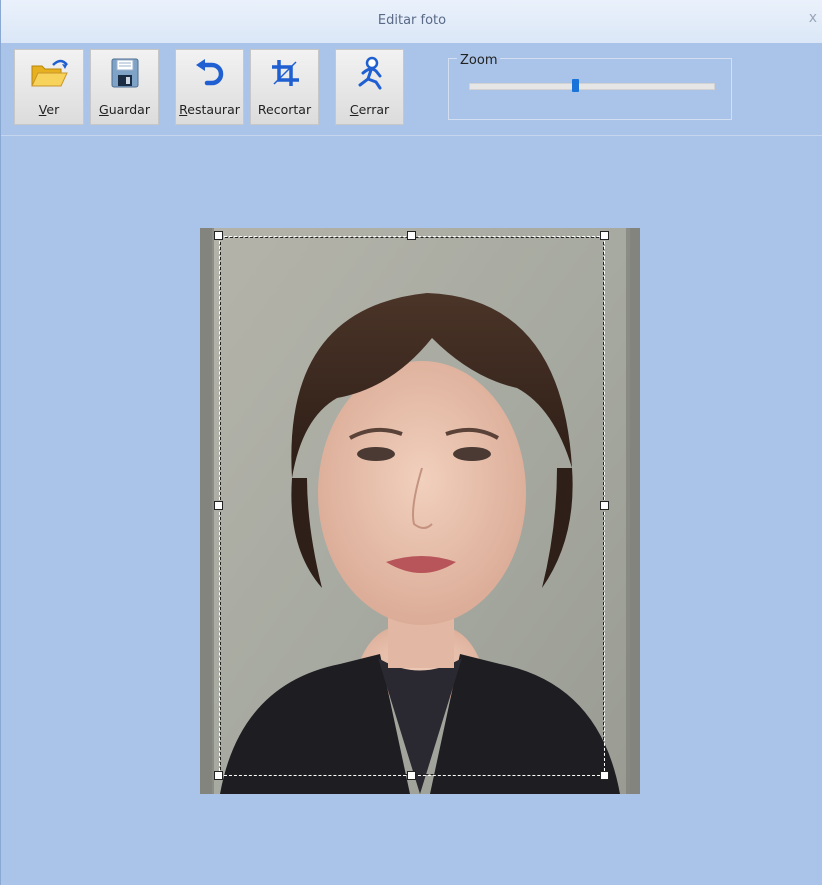 This screenshot has width=822, height=885. Describe the element at coordinates (411, 775) in the screenshot. I see `crop-handle-bottom-center` at that location.